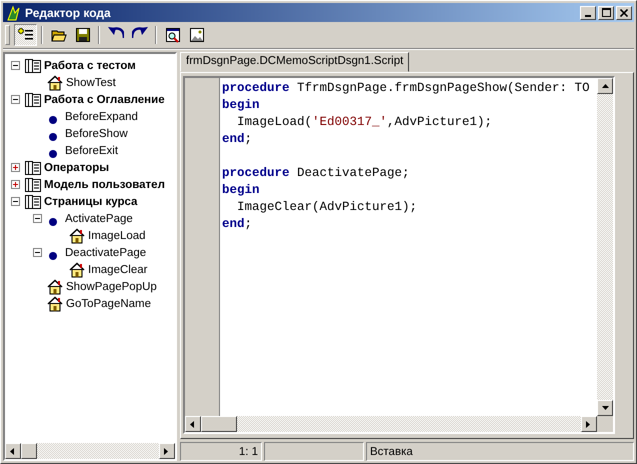 The height and width of the screenshot is (464, 637). I want to click on tree-item: Работа с тестом, so click(90, 66).